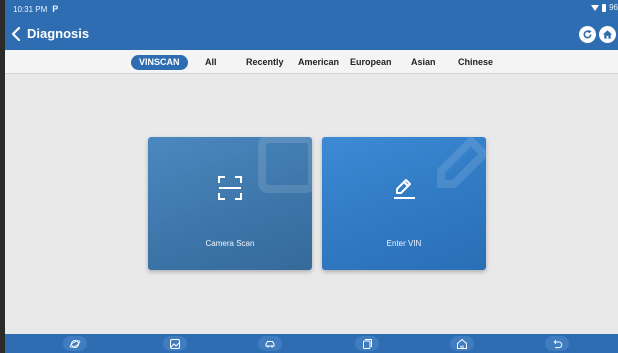 Image resolution: width=618 pixels, height=353 pixels. Describe the element at coordinates (230, 188) in the screenshot. I see `scan-frame-icon` at that location.